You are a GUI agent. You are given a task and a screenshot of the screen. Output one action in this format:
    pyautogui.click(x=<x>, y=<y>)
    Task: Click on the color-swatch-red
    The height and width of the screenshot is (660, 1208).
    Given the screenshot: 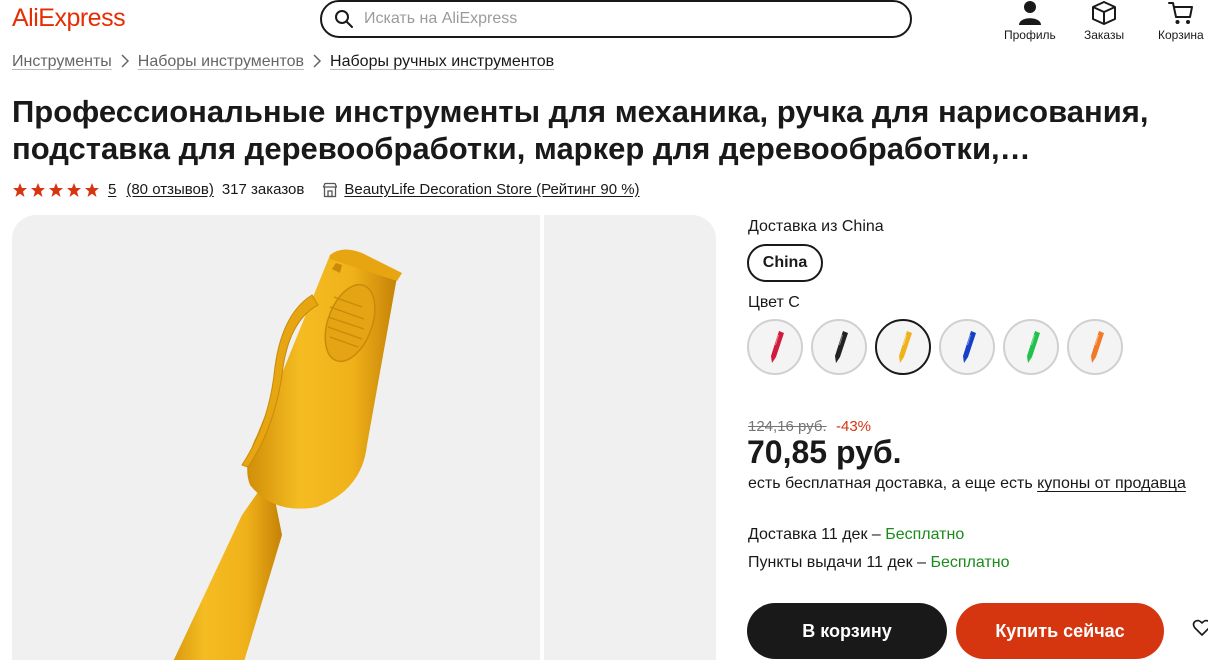 What is the action you would take?
    pyautogui.click(x=775, y=347)
    